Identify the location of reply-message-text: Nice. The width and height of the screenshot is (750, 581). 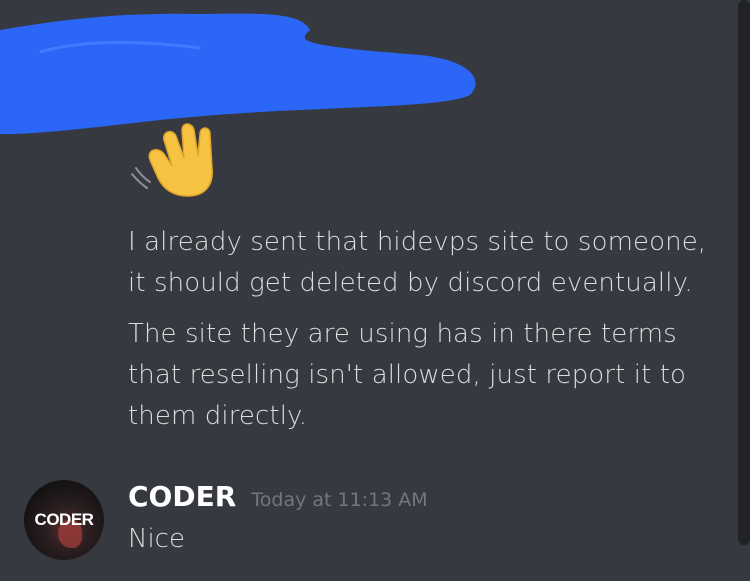
(156, 539).